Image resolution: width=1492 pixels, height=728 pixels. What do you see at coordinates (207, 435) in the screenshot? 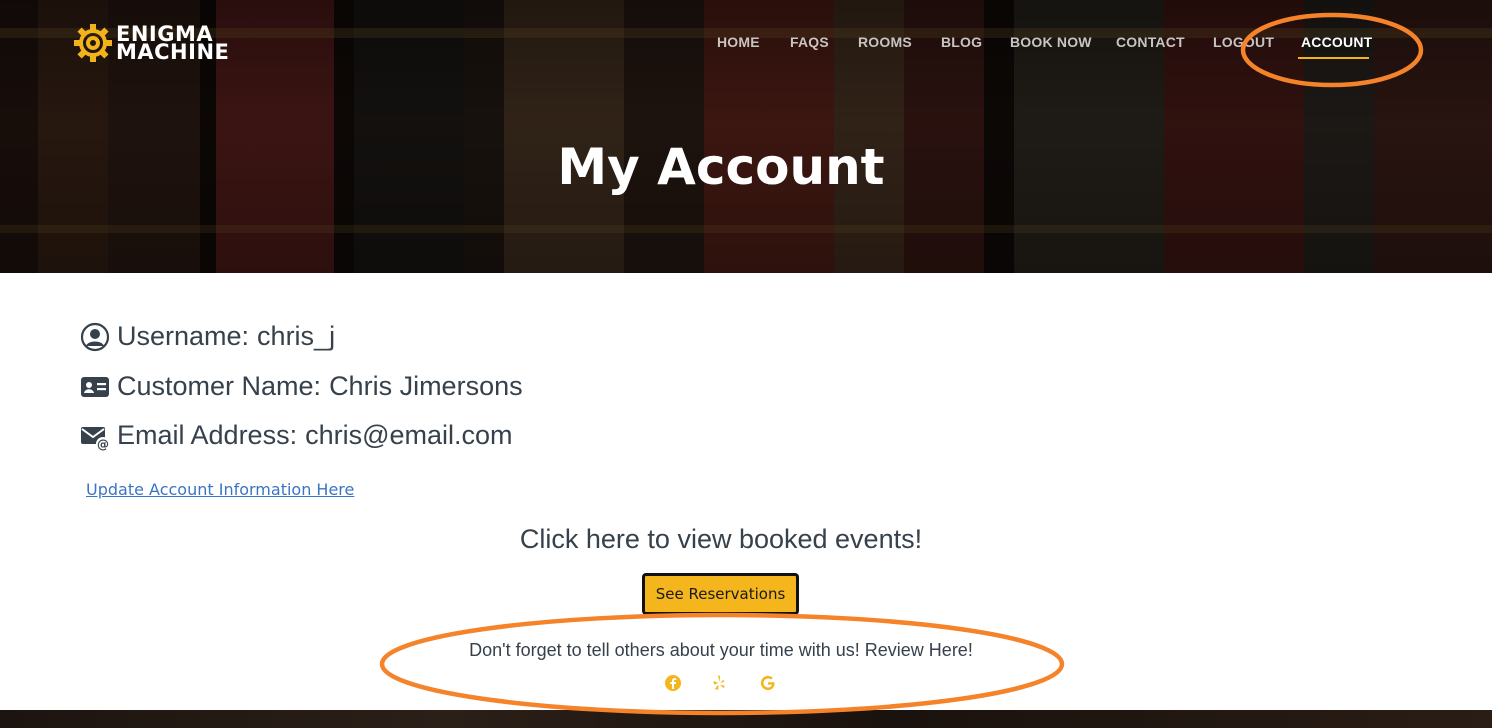
I see `email-label: Email Address:` at bounding box center [207, 435].